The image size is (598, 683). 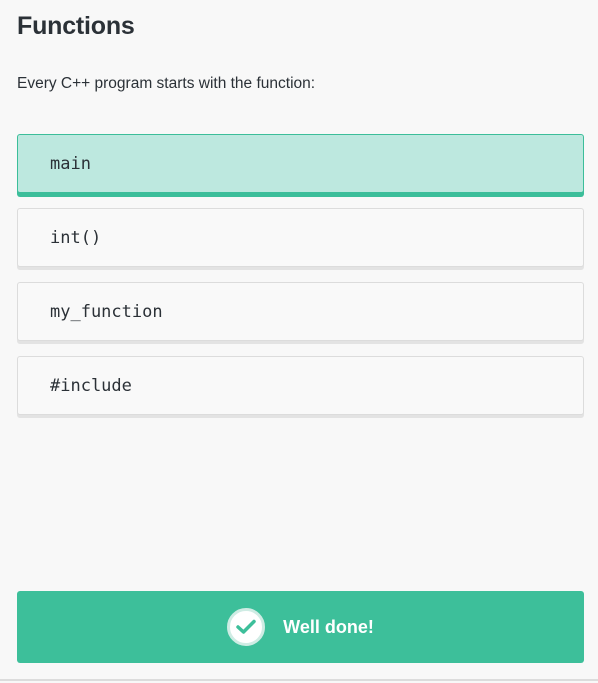 What do you see at coordinates (246, 627) in the screenshot?
I see `check-icon` at bounding box center [246, 627].